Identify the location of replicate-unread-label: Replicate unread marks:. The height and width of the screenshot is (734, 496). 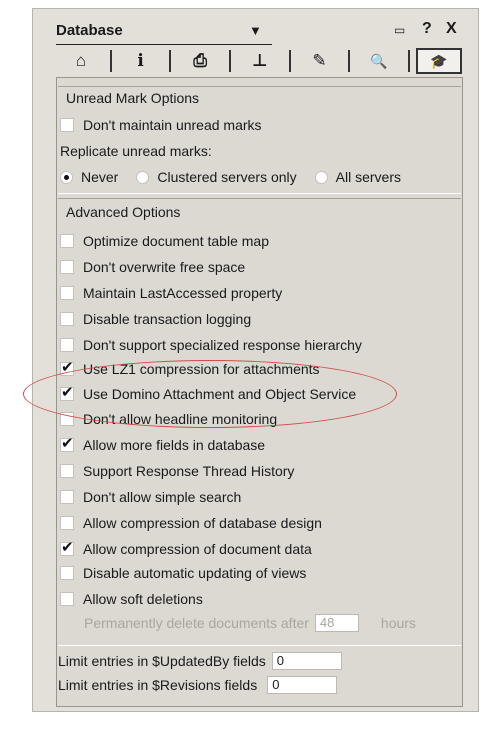
(136, 151).